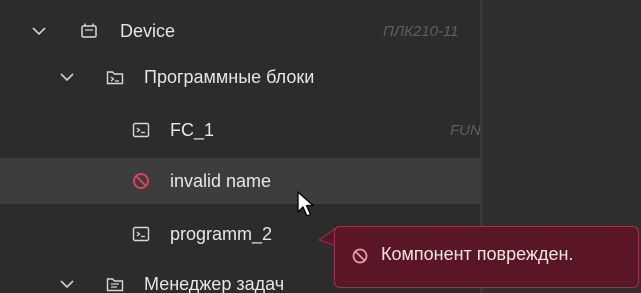 This screenshot has height=293, width=641. What do you see at coordinates (214, 283) in the screenshot?
I see `tree-item-label: Менеджер задач` at bounding box center [214, 283].